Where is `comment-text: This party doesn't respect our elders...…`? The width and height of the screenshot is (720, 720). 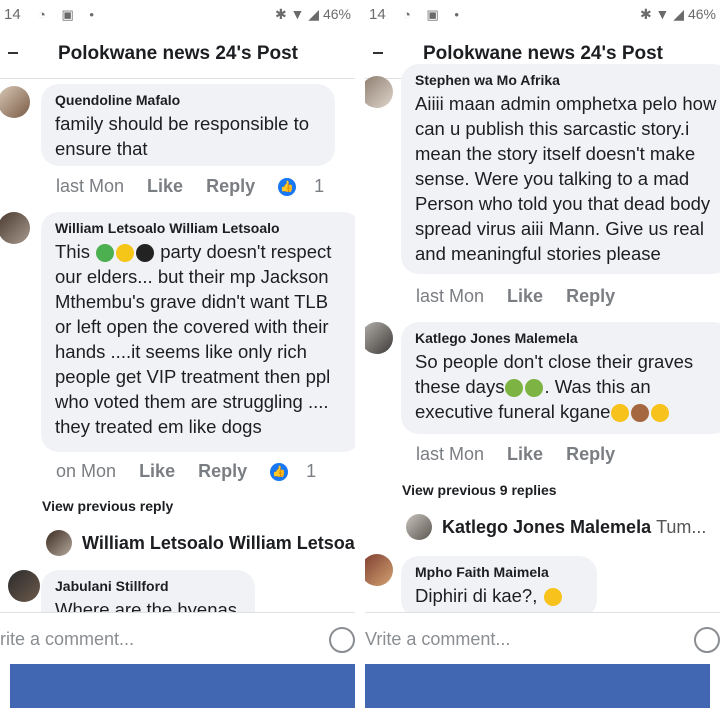
comment-text: This party doesn't respect our elders...… is located at coordinates (201, 339).